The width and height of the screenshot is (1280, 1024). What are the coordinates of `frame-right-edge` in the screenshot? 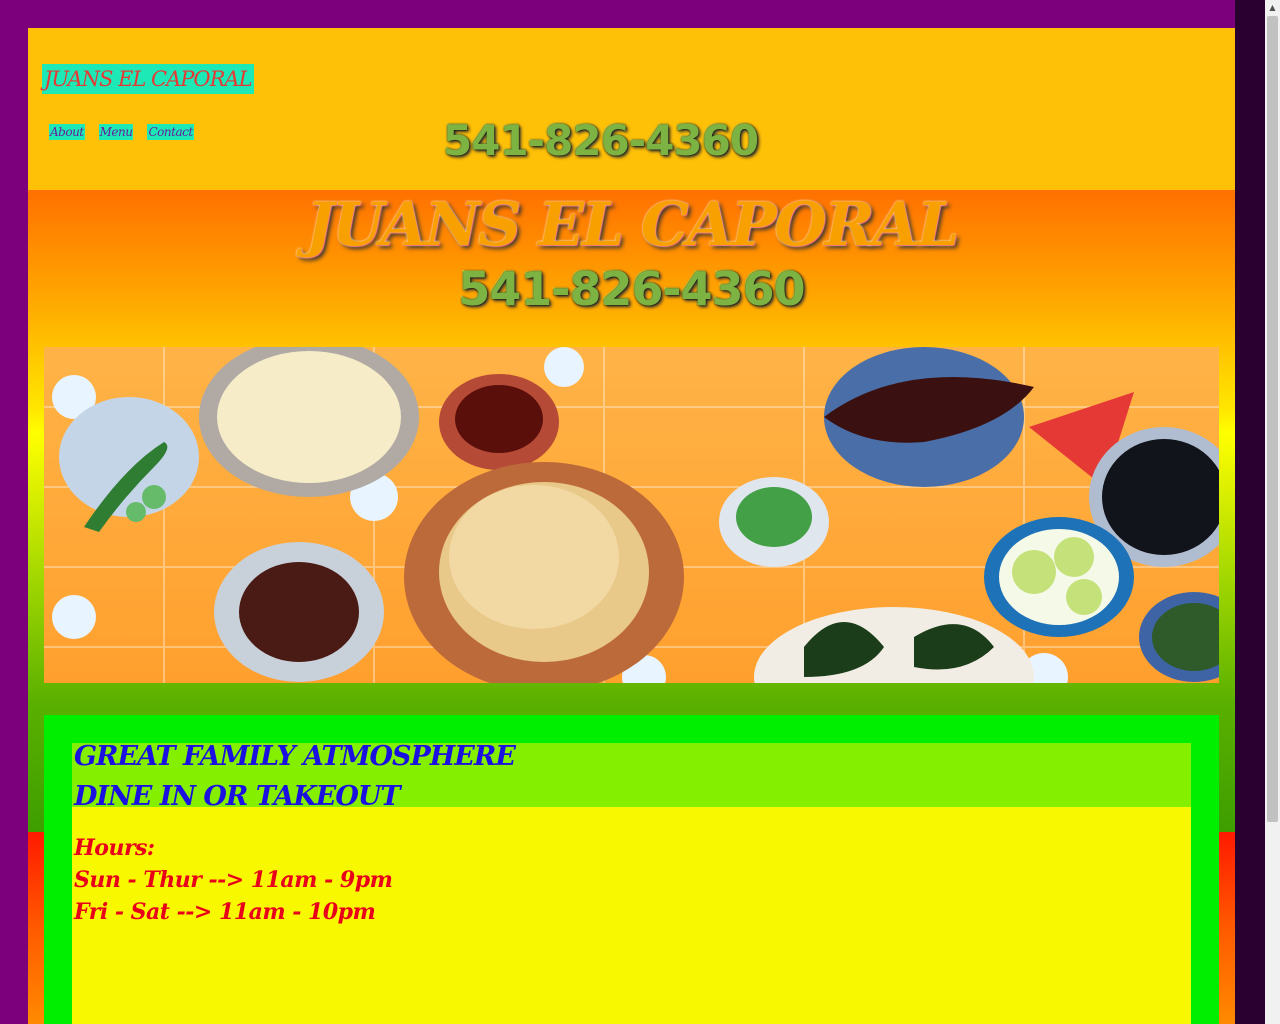 It's located at (1250, 512).